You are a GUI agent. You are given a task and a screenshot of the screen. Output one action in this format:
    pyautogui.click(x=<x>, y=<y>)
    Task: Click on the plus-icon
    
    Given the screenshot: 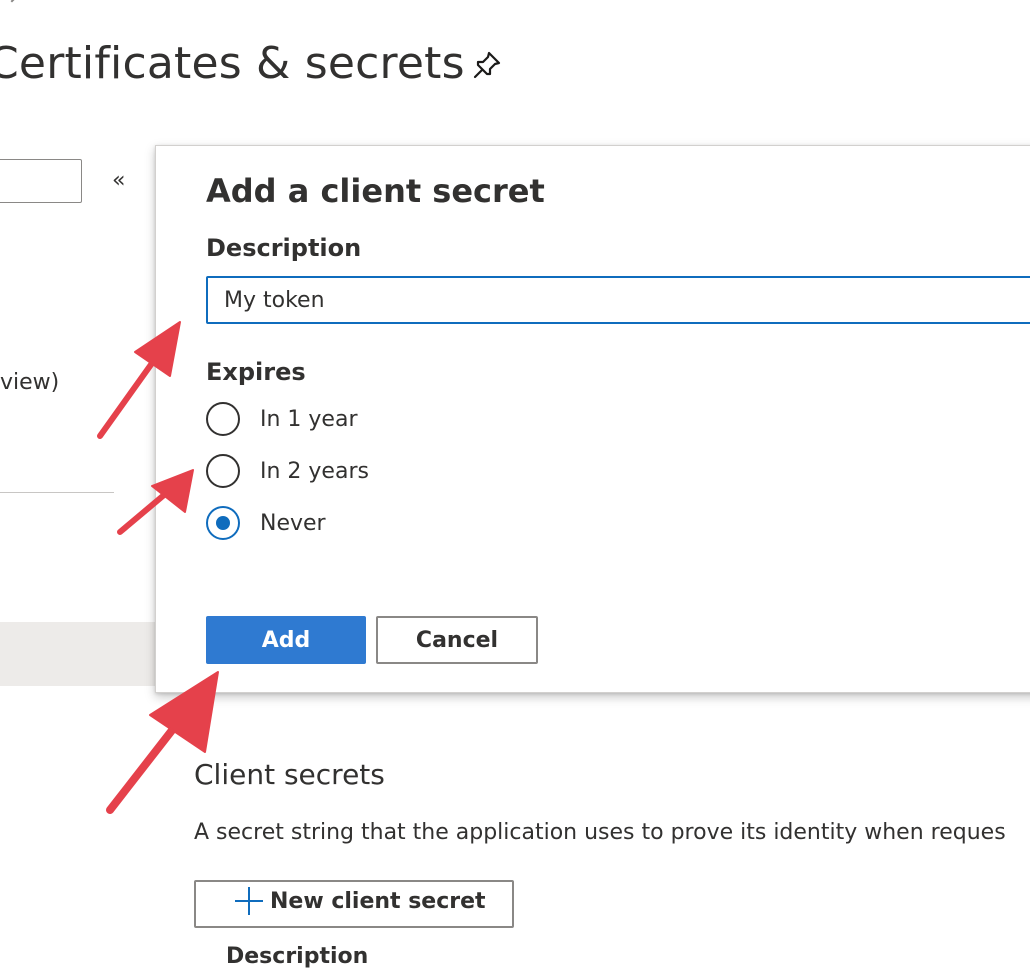 What is the action you would take?
    pyautogui.click(x=249, y=901)
    